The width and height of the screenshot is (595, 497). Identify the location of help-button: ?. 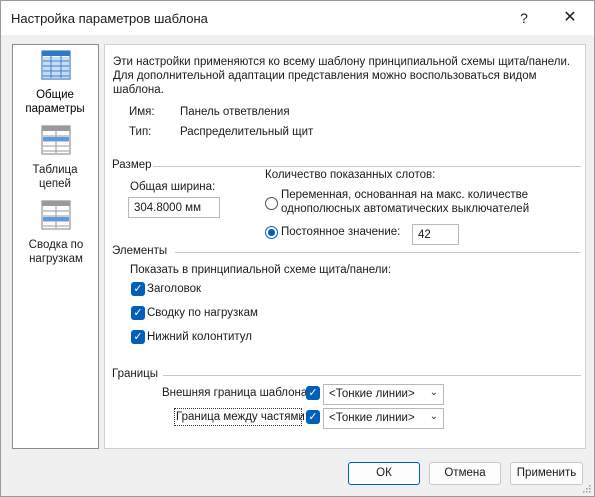
(524, 18).